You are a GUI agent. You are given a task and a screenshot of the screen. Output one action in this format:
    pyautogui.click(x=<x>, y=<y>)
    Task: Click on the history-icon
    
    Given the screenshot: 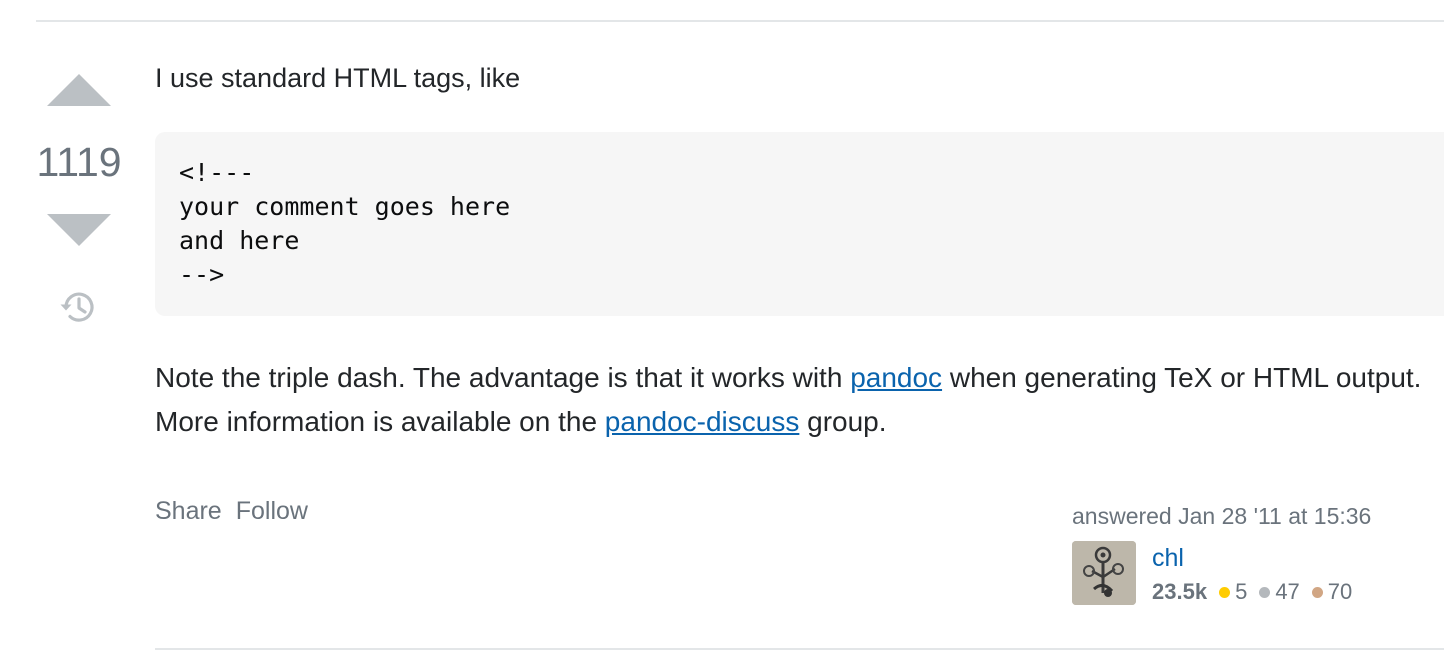 What is the action you would take?
    pyautogui.click(x=78, y=307)
    